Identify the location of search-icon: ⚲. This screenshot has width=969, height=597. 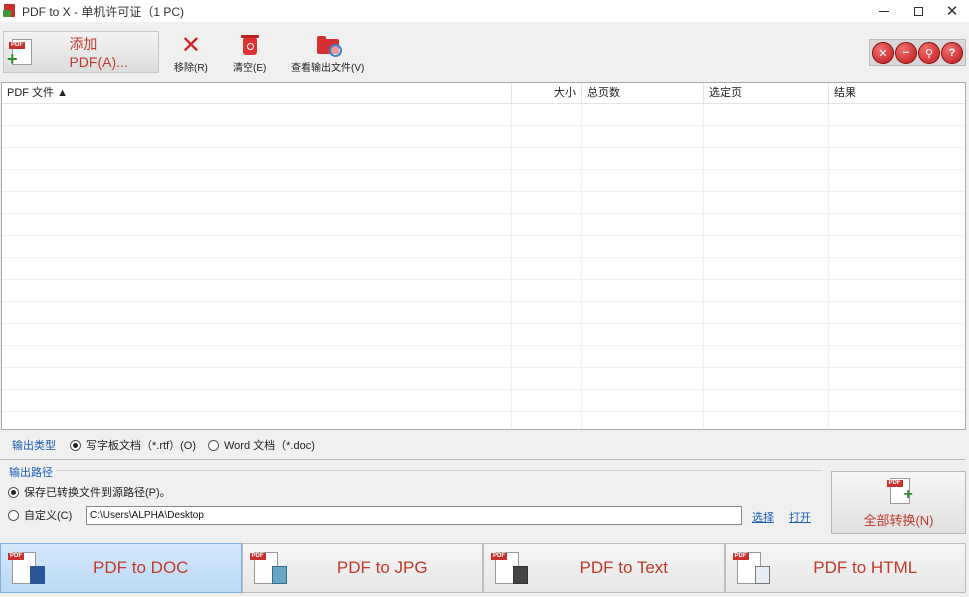
(929, 53).